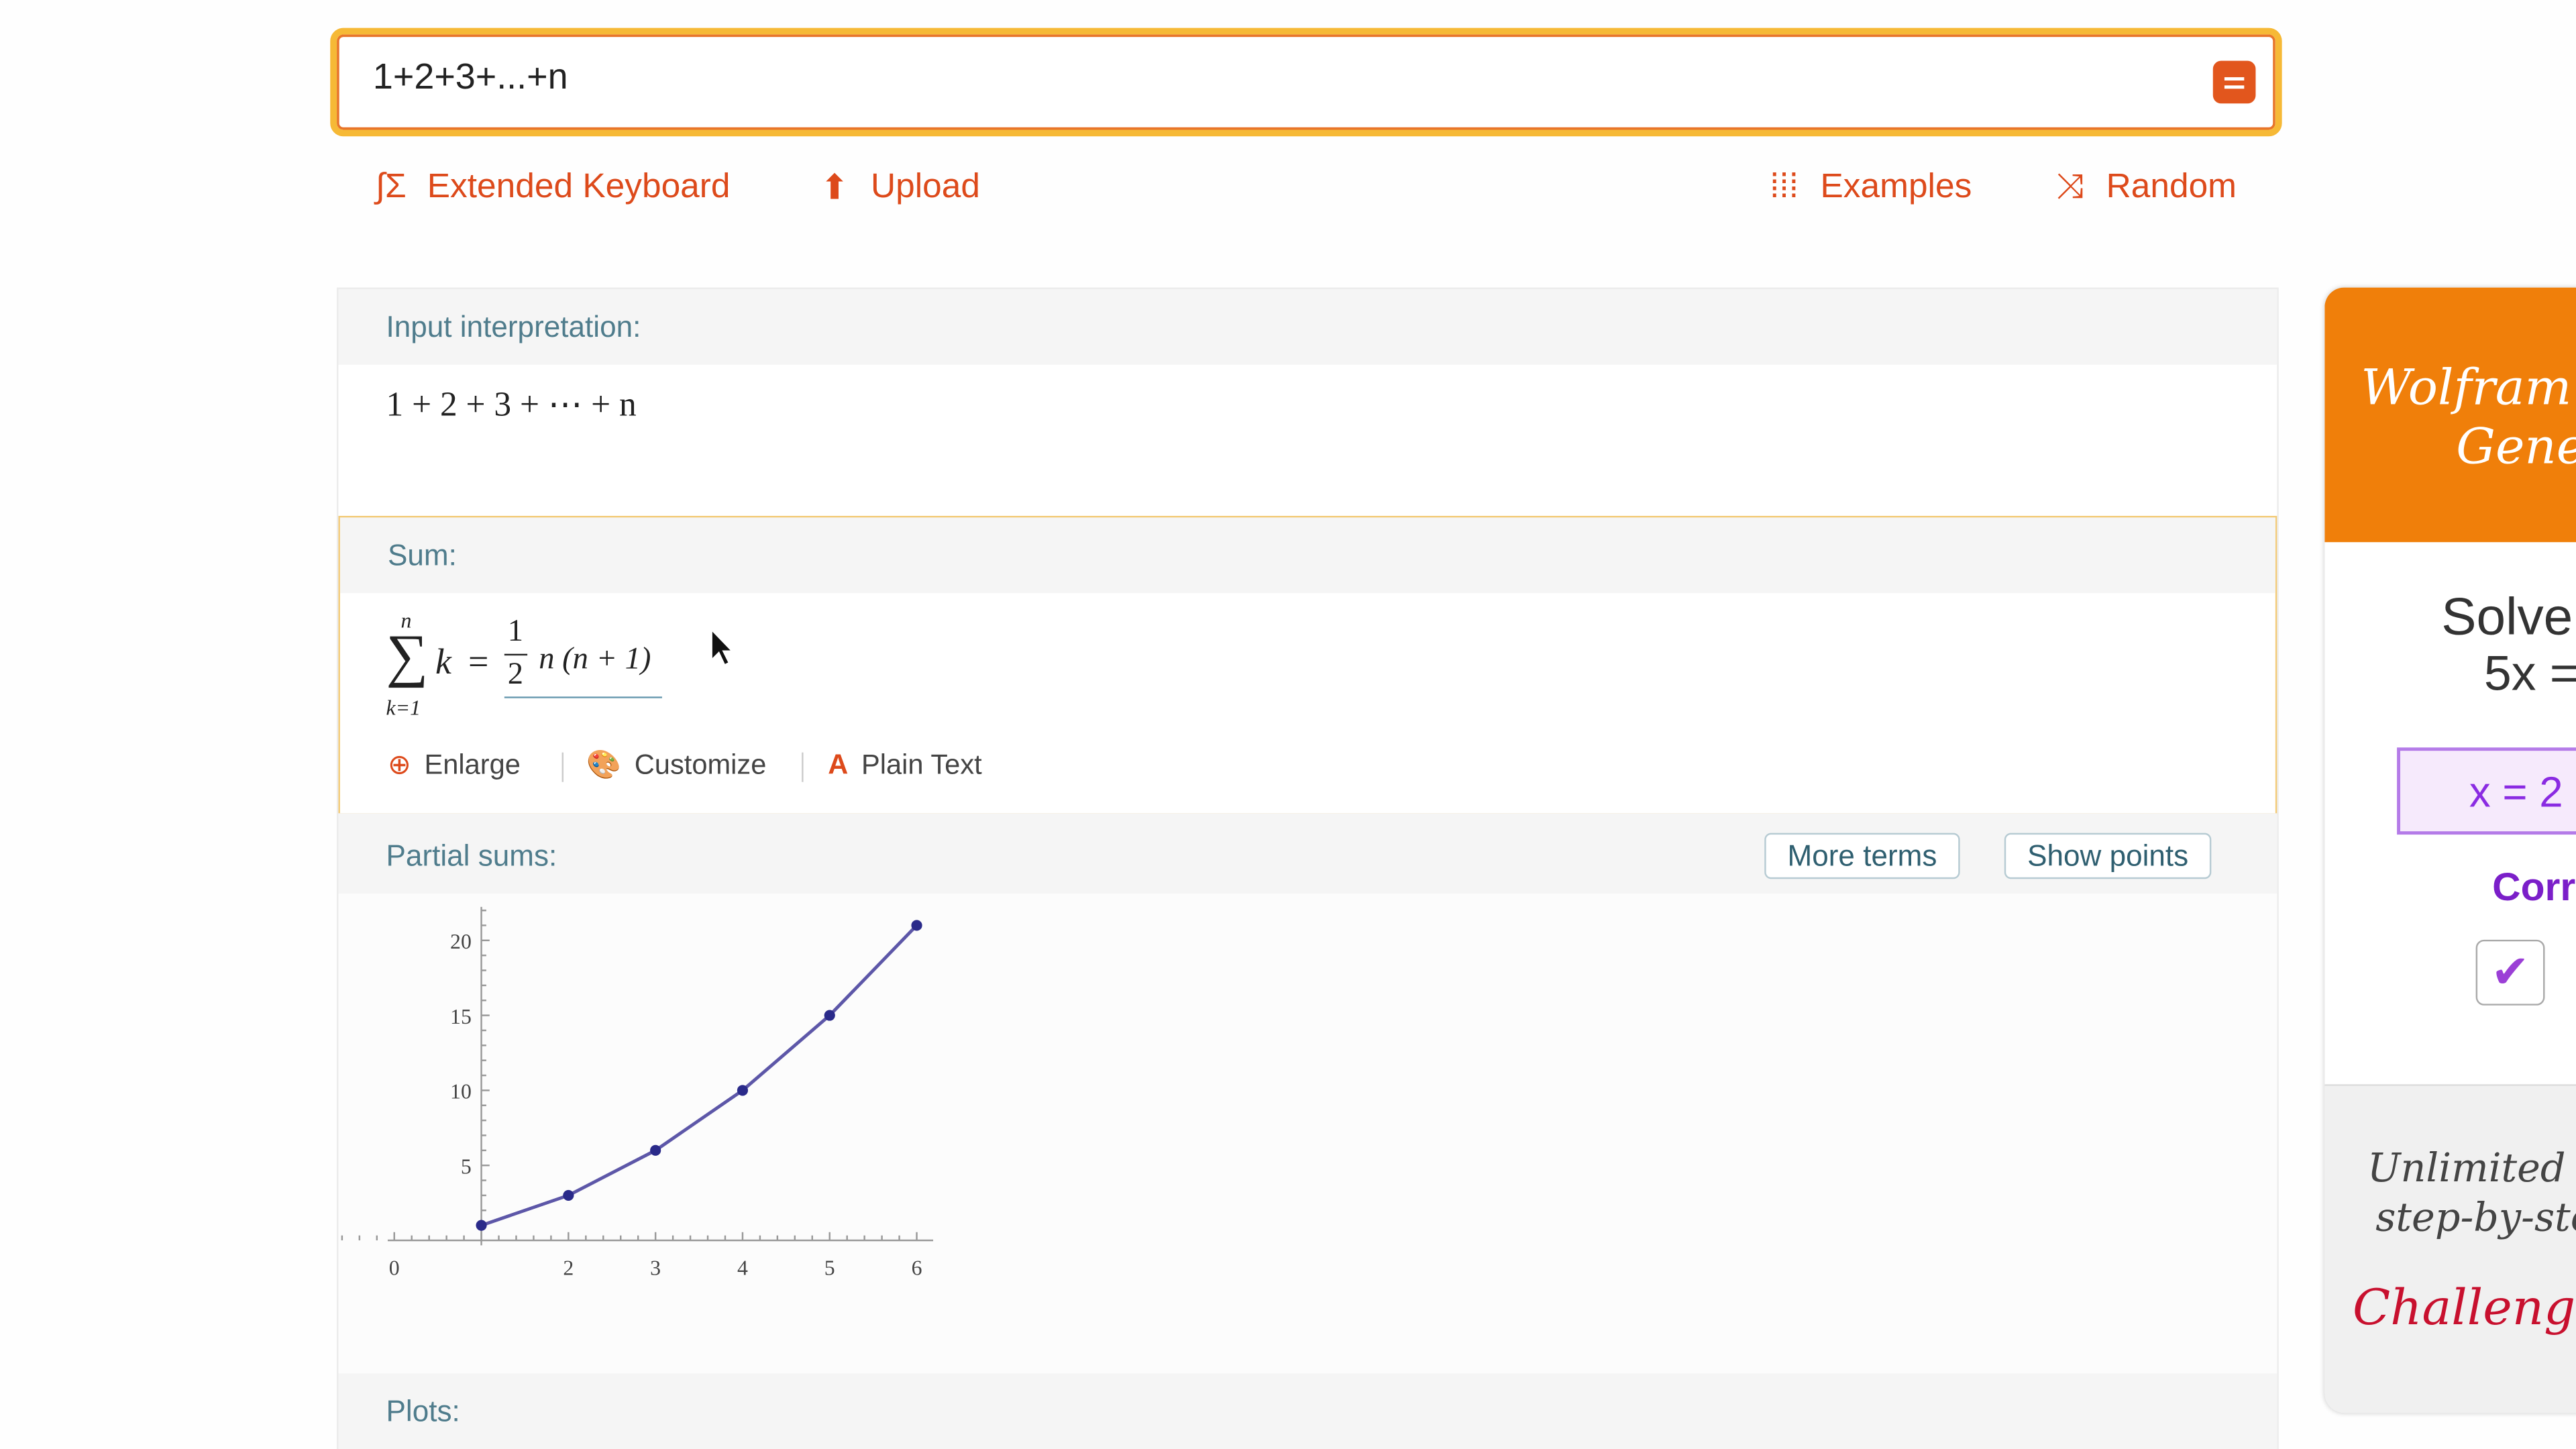 The width and height of the screenshot is (2576, 1449). I want to click on upload-link: ⬆ Upload, so click(897, 187).